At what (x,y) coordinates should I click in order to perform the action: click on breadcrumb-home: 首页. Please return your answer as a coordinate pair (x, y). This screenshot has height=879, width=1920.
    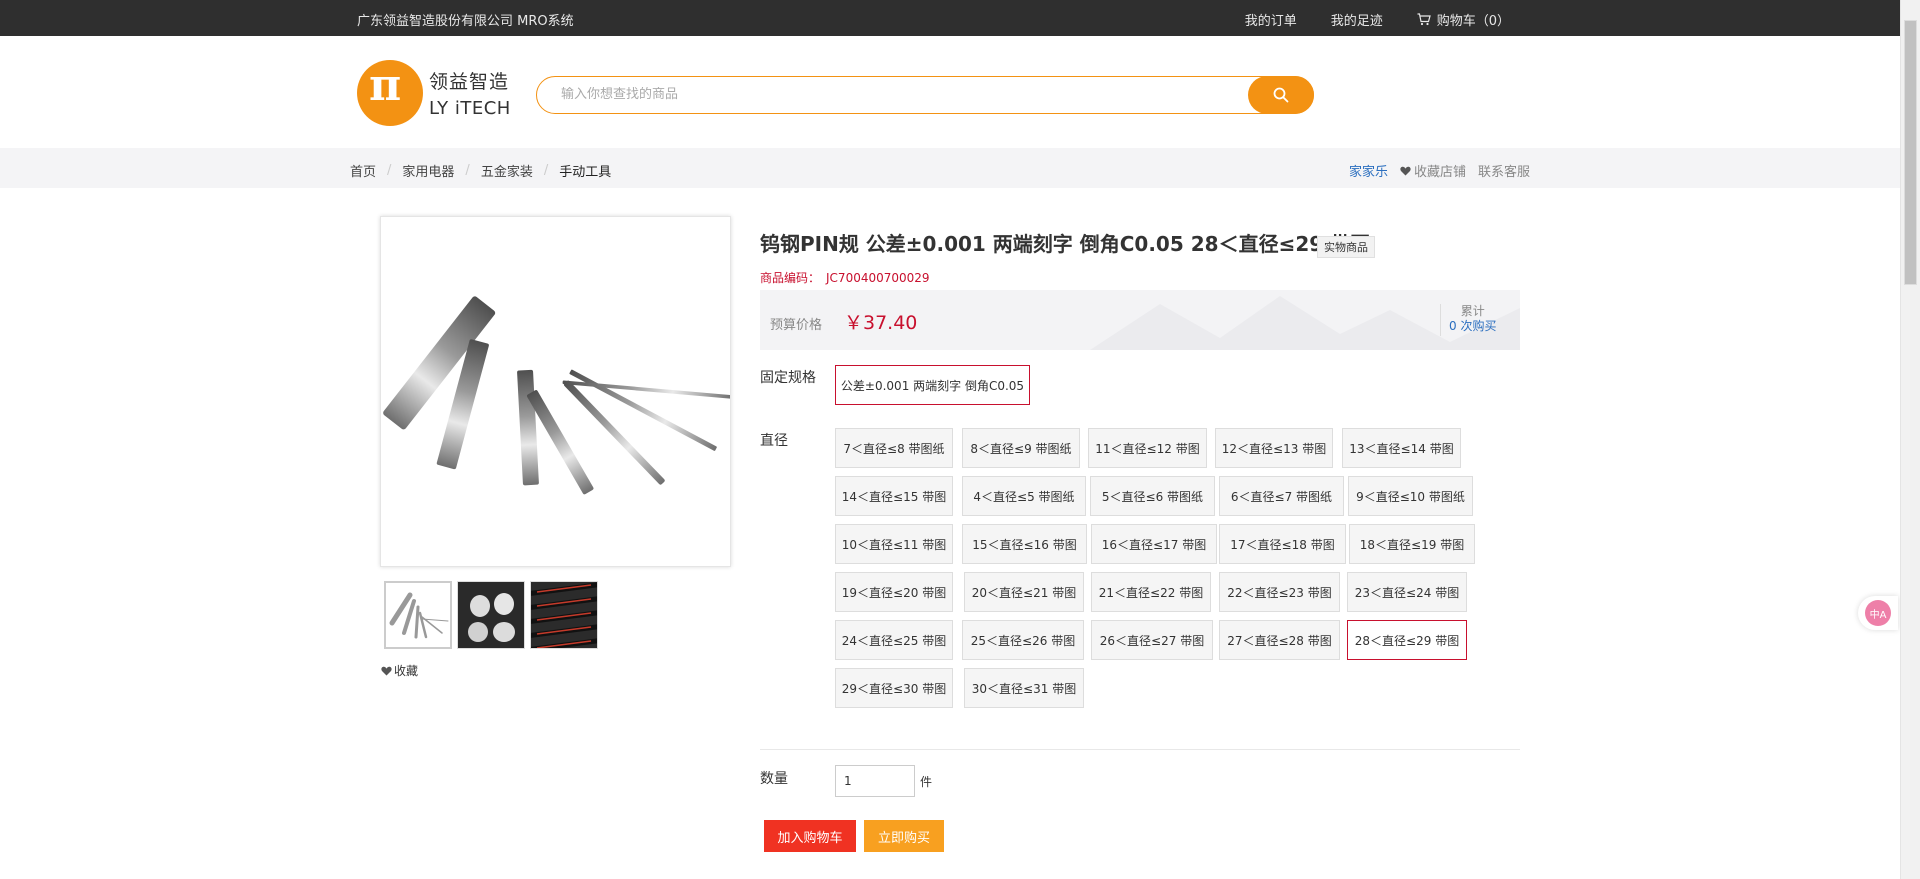
    Looking at the image, I should click on (363, 170).